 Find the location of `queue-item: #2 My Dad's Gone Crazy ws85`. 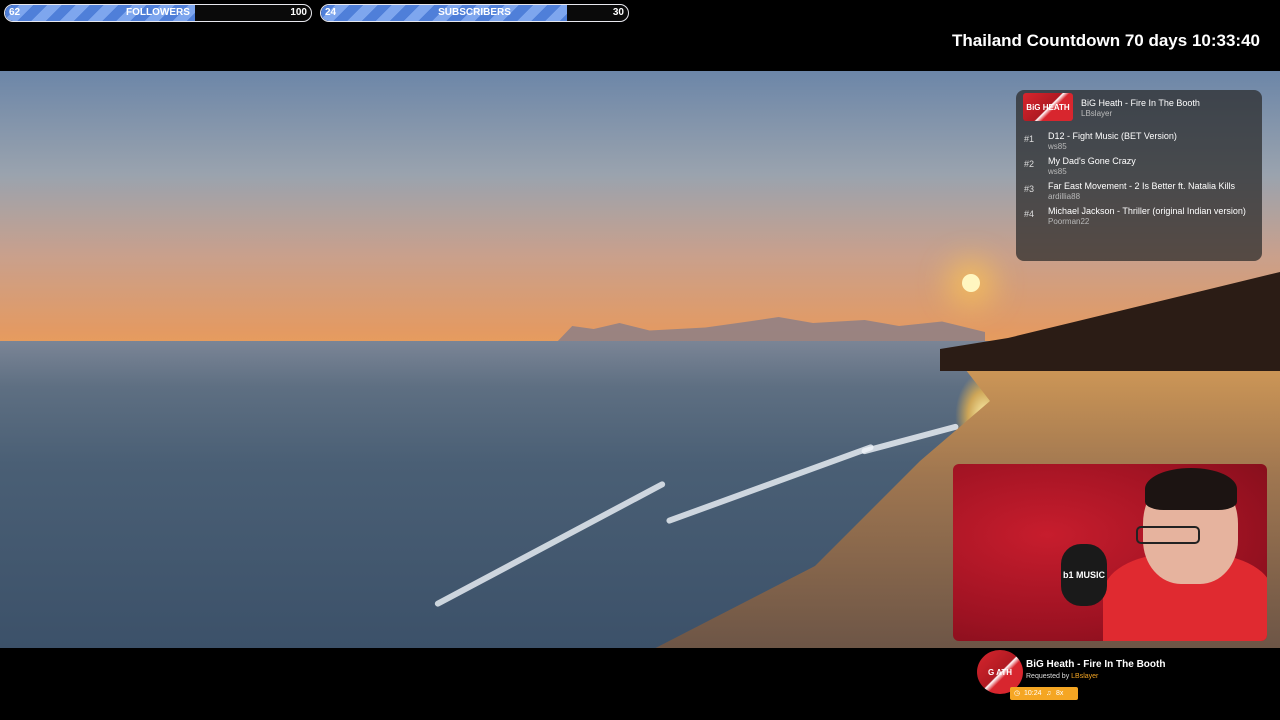

queue-item: #2 My Dad's Gone Crazy ws85 is located at coordinates (1140, 167).